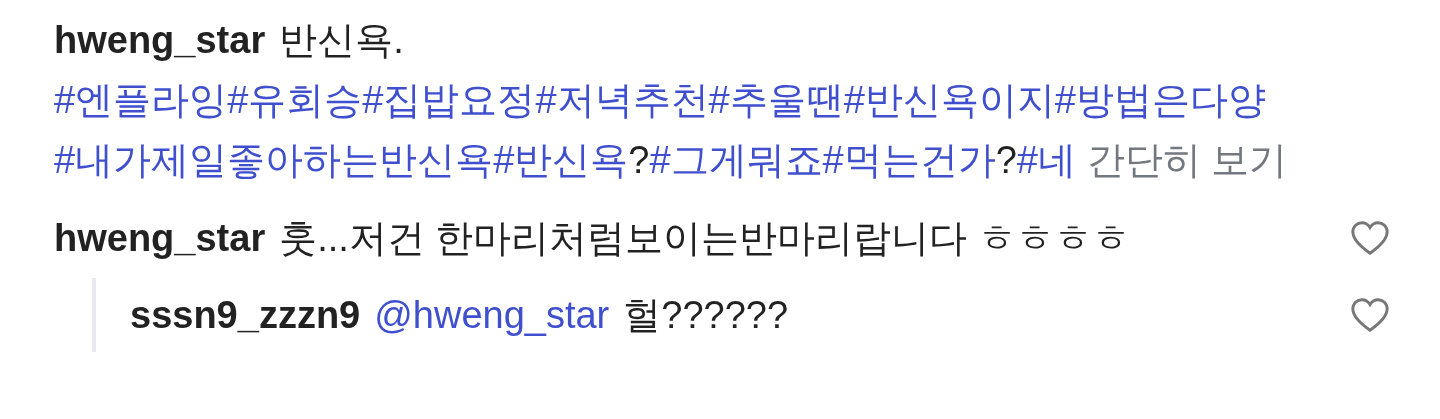  Describe the element at coordinates (492, 314) in the screenshot. I see `mention-link: @hweng_star` at that location.